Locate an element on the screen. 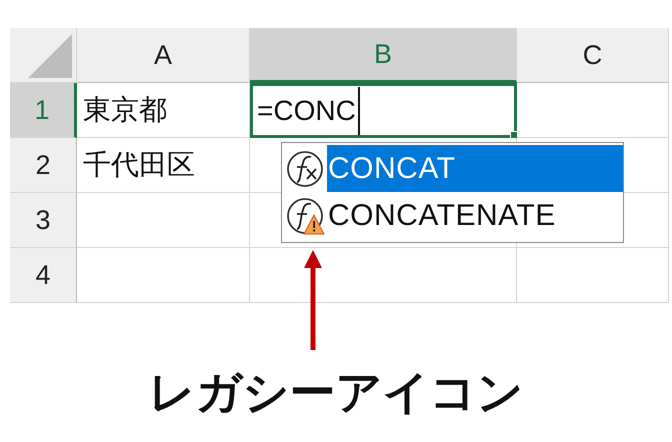  column-header: C is located at coordinates (593, 55).